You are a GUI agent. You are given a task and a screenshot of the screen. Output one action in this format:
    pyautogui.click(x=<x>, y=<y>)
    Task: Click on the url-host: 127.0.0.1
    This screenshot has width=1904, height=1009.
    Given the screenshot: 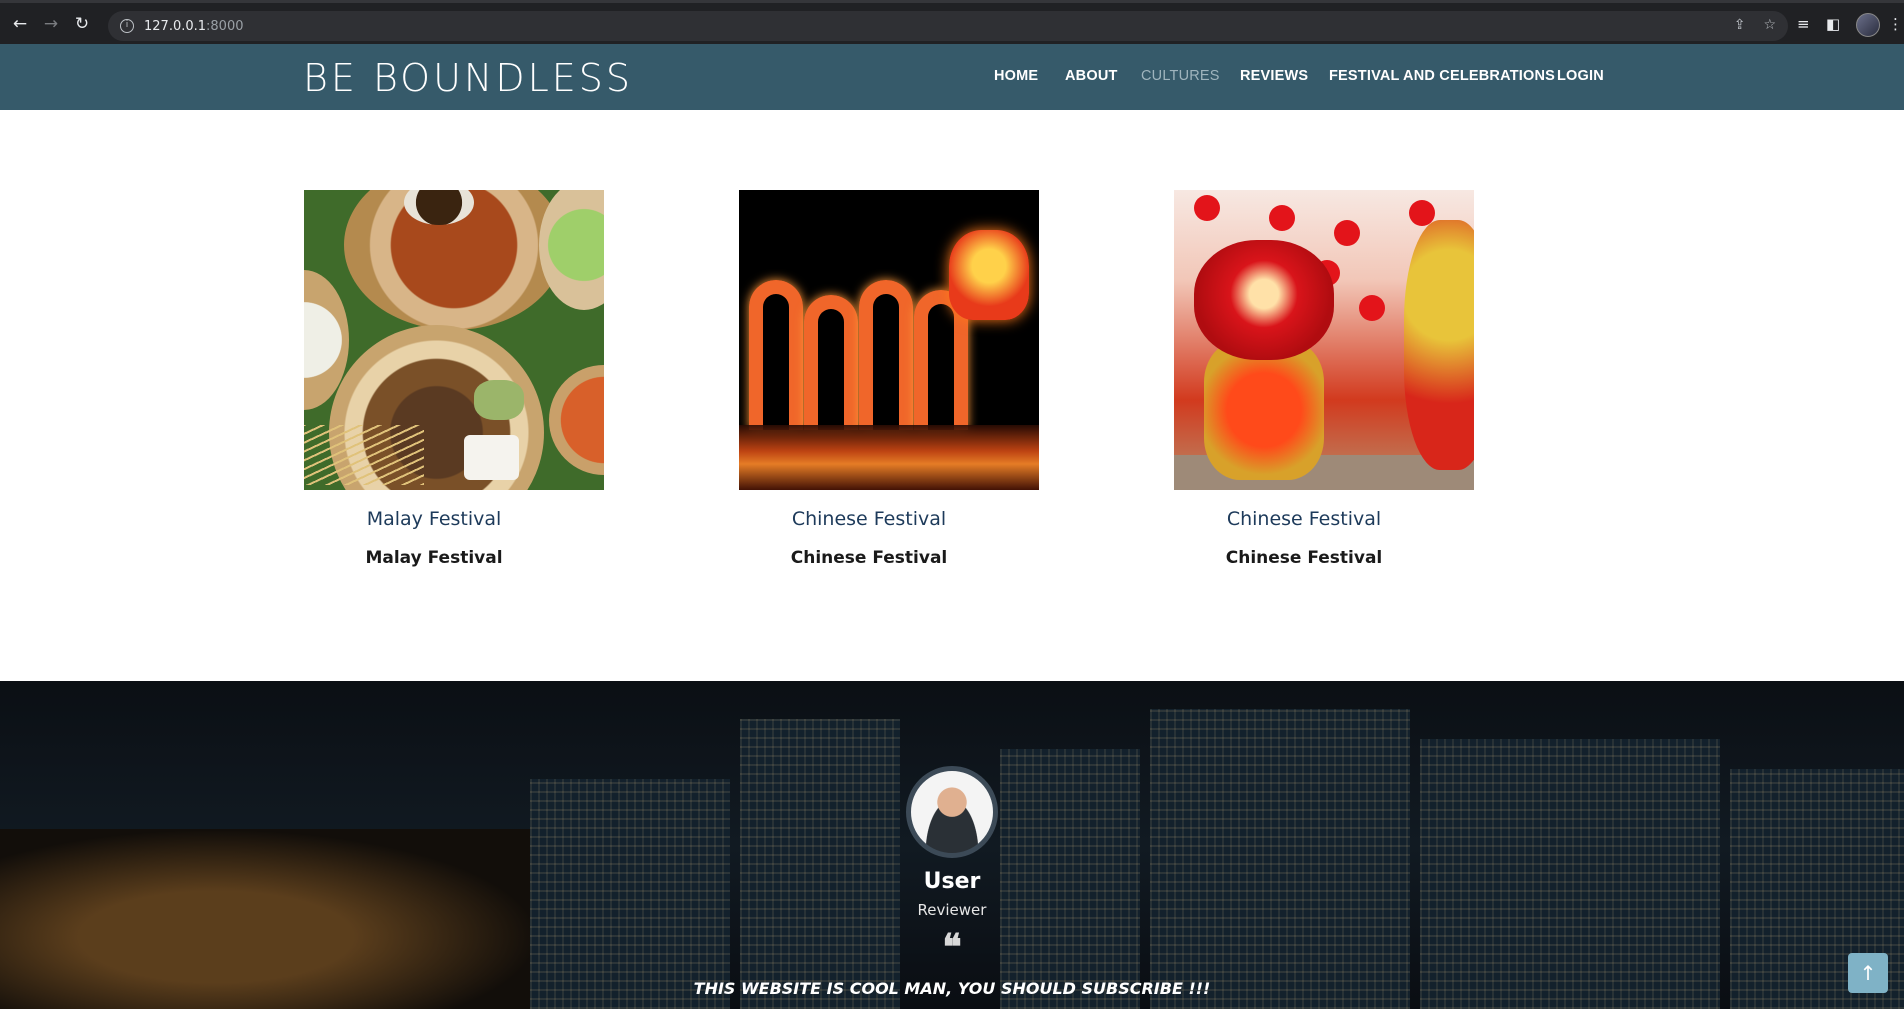 What is the action you would take?
    pyautogui.click(x=175, y=26)
    